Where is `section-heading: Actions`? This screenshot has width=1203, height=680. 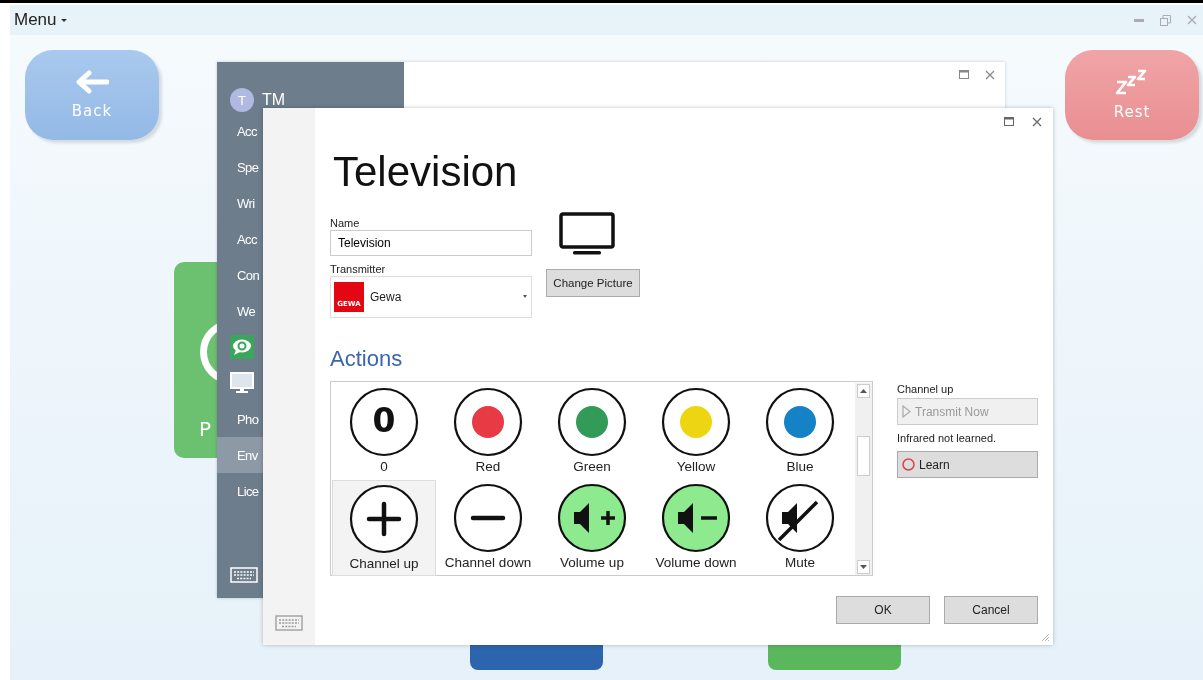 section-heading: Actions is located at coordinates (367, 359).